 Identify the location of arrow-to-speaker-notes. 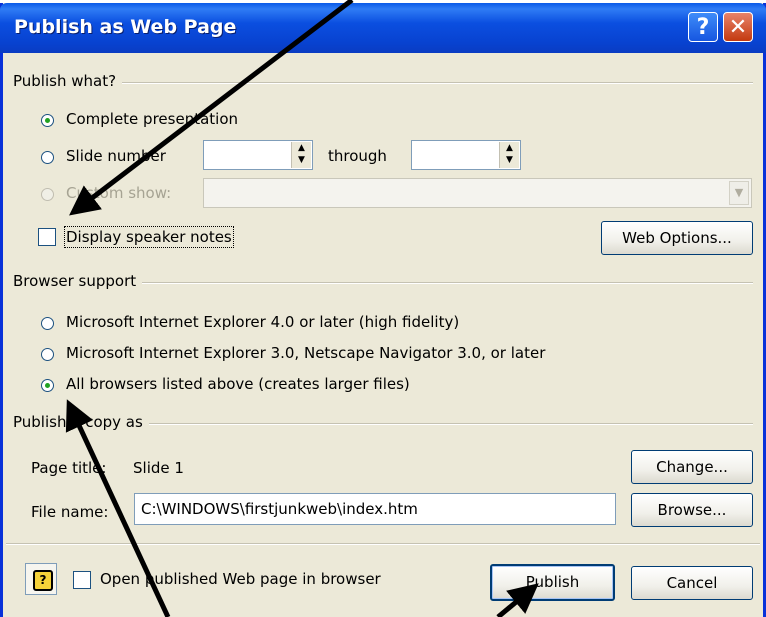
(211, 108).